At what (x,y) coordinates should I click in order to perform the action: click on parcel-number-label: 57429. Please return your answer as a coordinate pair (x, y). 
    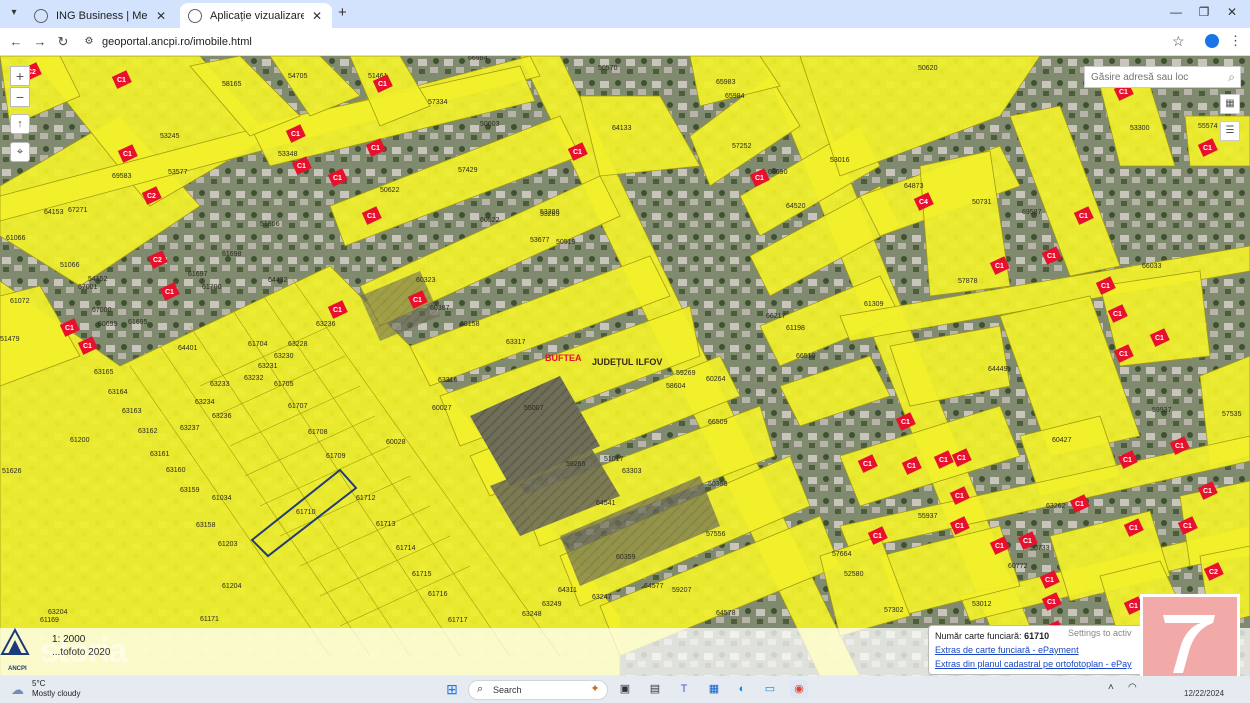
    Looking at the image, I should click on (468, 170).